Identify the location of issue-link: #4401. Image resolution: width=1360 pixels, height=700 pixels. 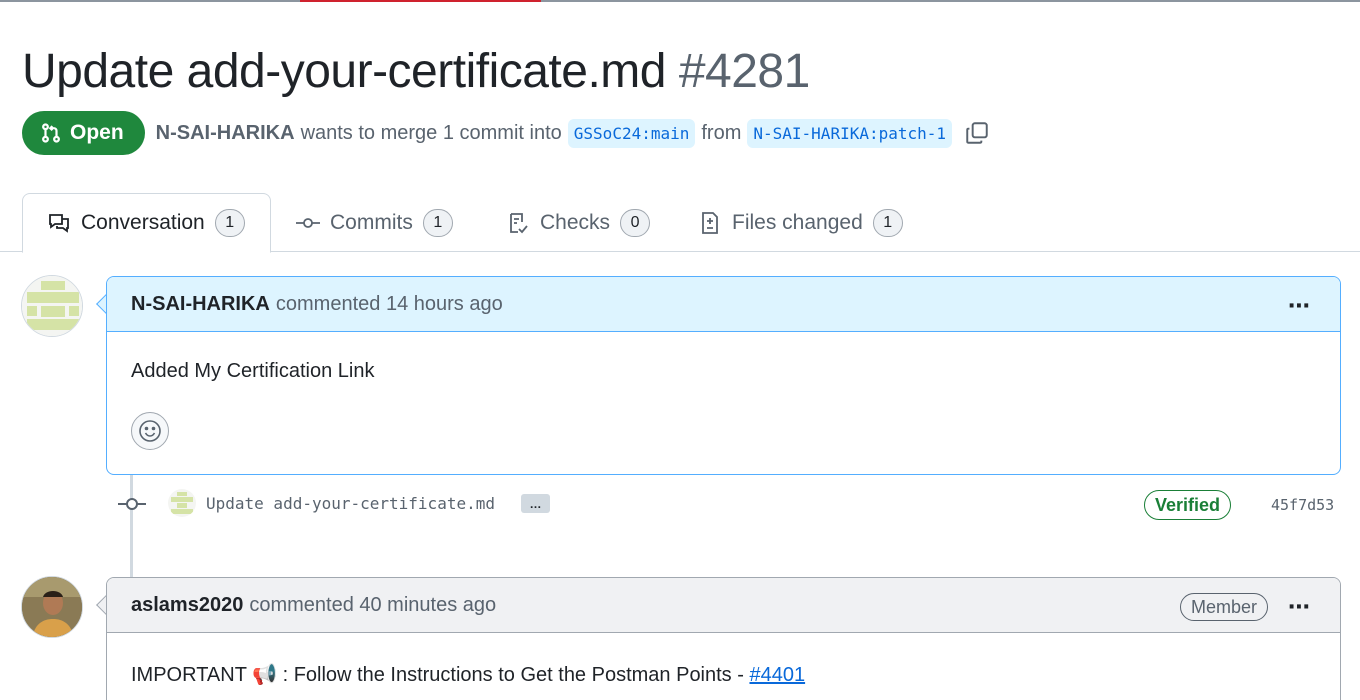
(777, 675).